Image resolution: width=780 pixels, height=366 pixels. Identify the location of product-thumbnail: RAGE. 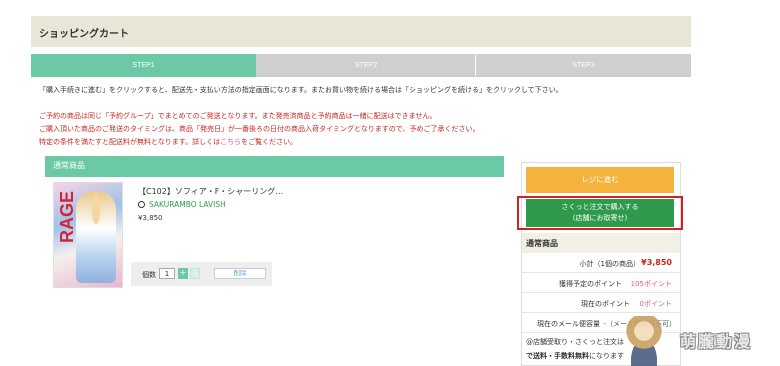
(88, 235).